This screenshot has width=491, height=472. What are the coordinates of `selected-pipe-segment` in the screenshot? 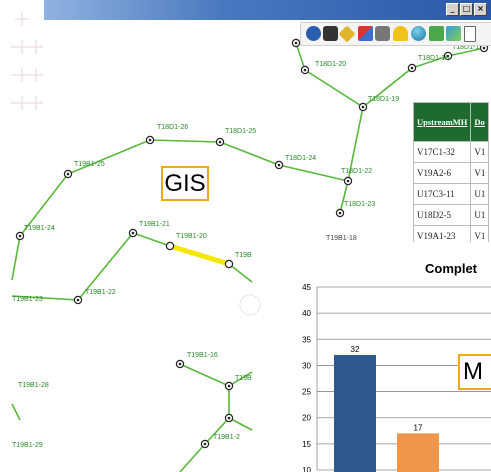 It's located at (199, 255).